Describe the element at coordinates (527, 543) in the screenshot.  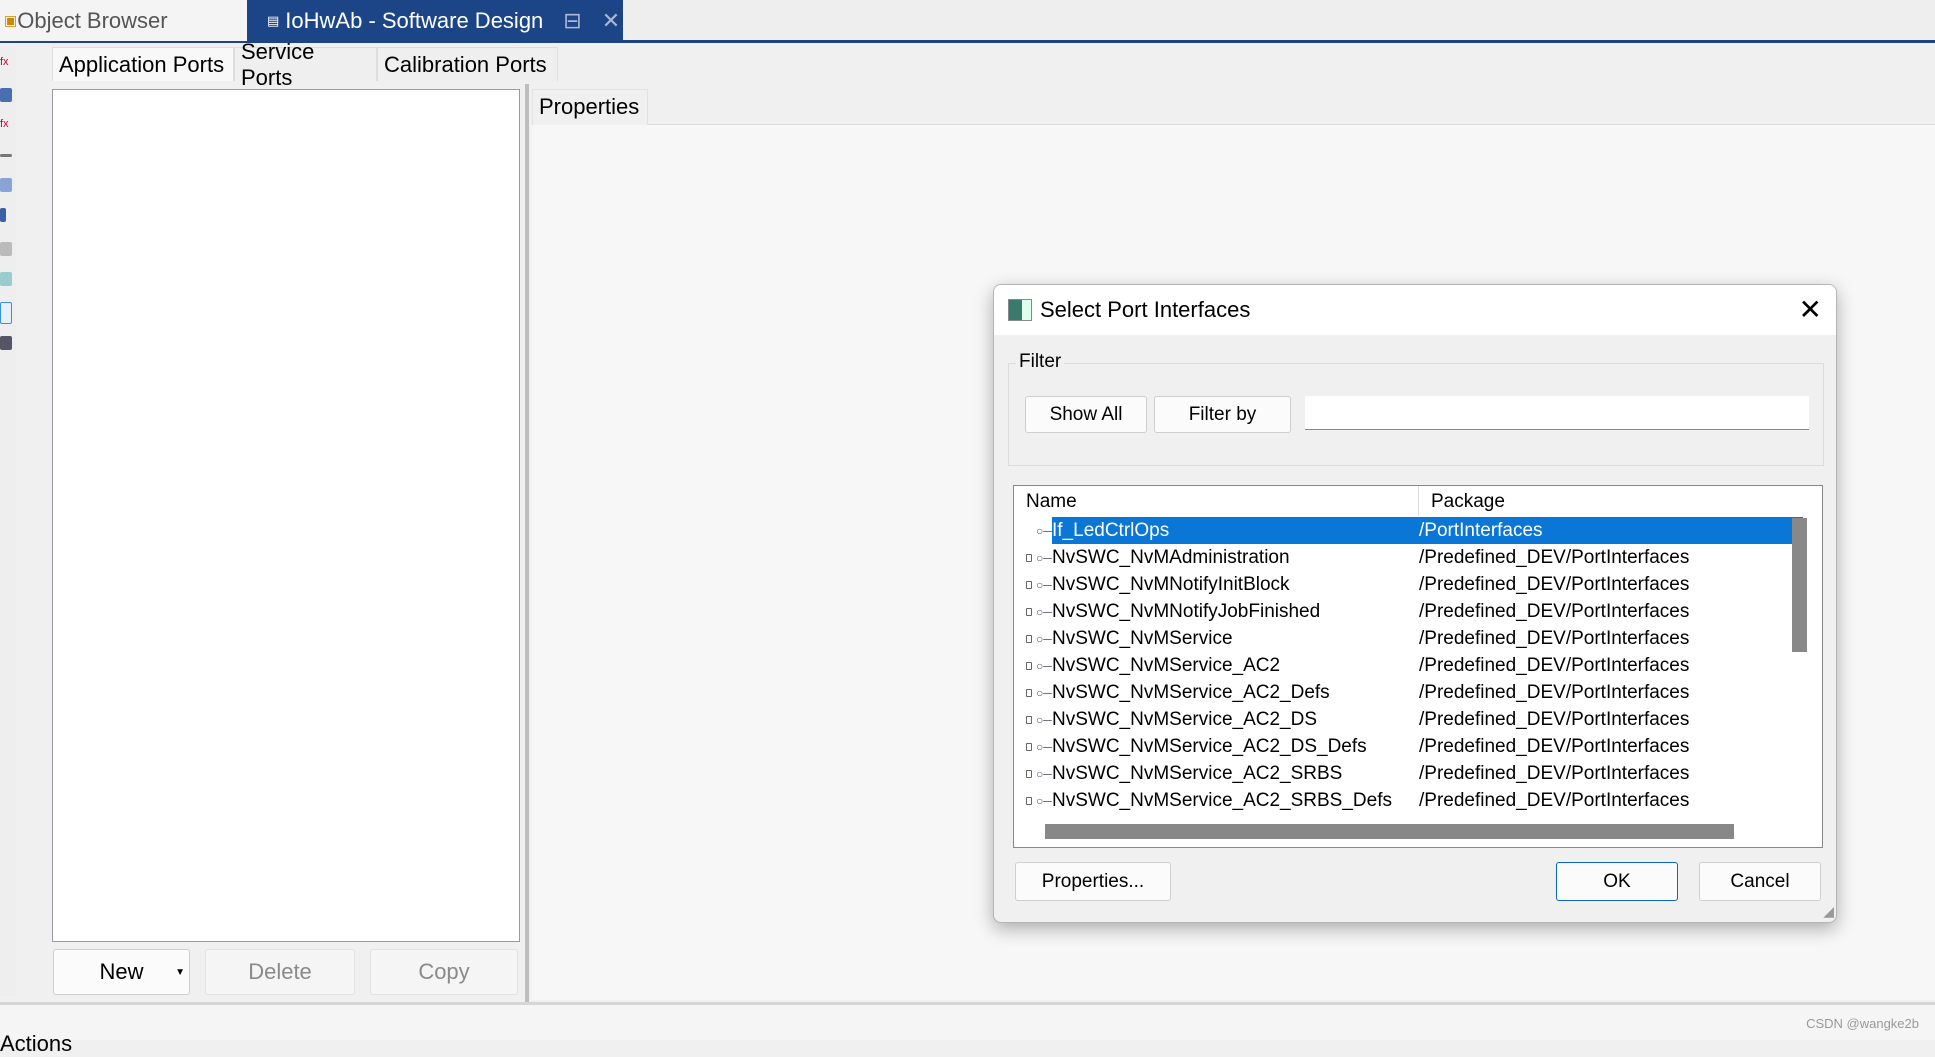
I see `splitter` at that location.